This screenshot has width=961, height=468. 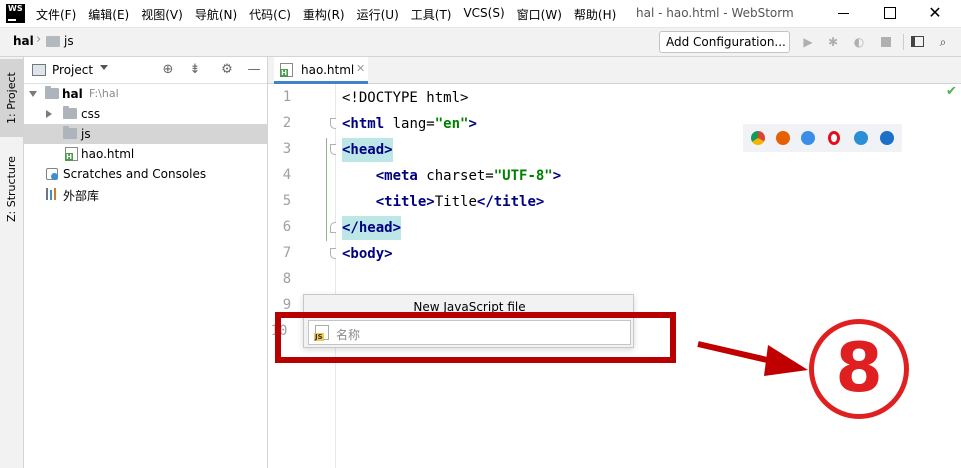 What do you see at coordinates (834, 138) in the screenshot?
I see `opera-icon` at bounding box center [834, 138].